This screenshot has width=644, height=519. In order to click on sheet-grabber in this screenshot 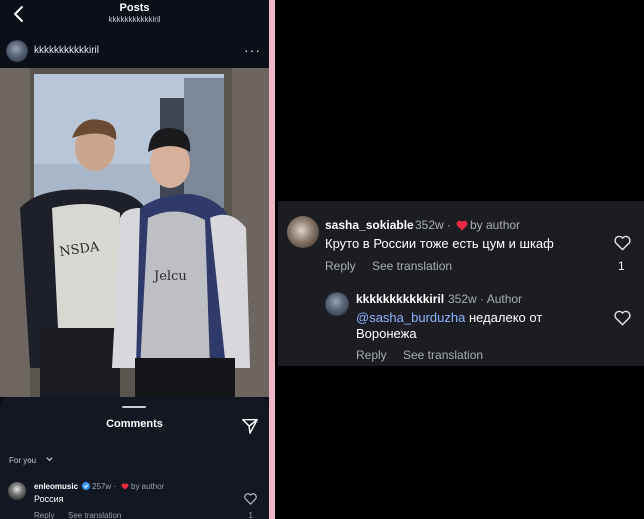, I will do `click(134, 407)`.